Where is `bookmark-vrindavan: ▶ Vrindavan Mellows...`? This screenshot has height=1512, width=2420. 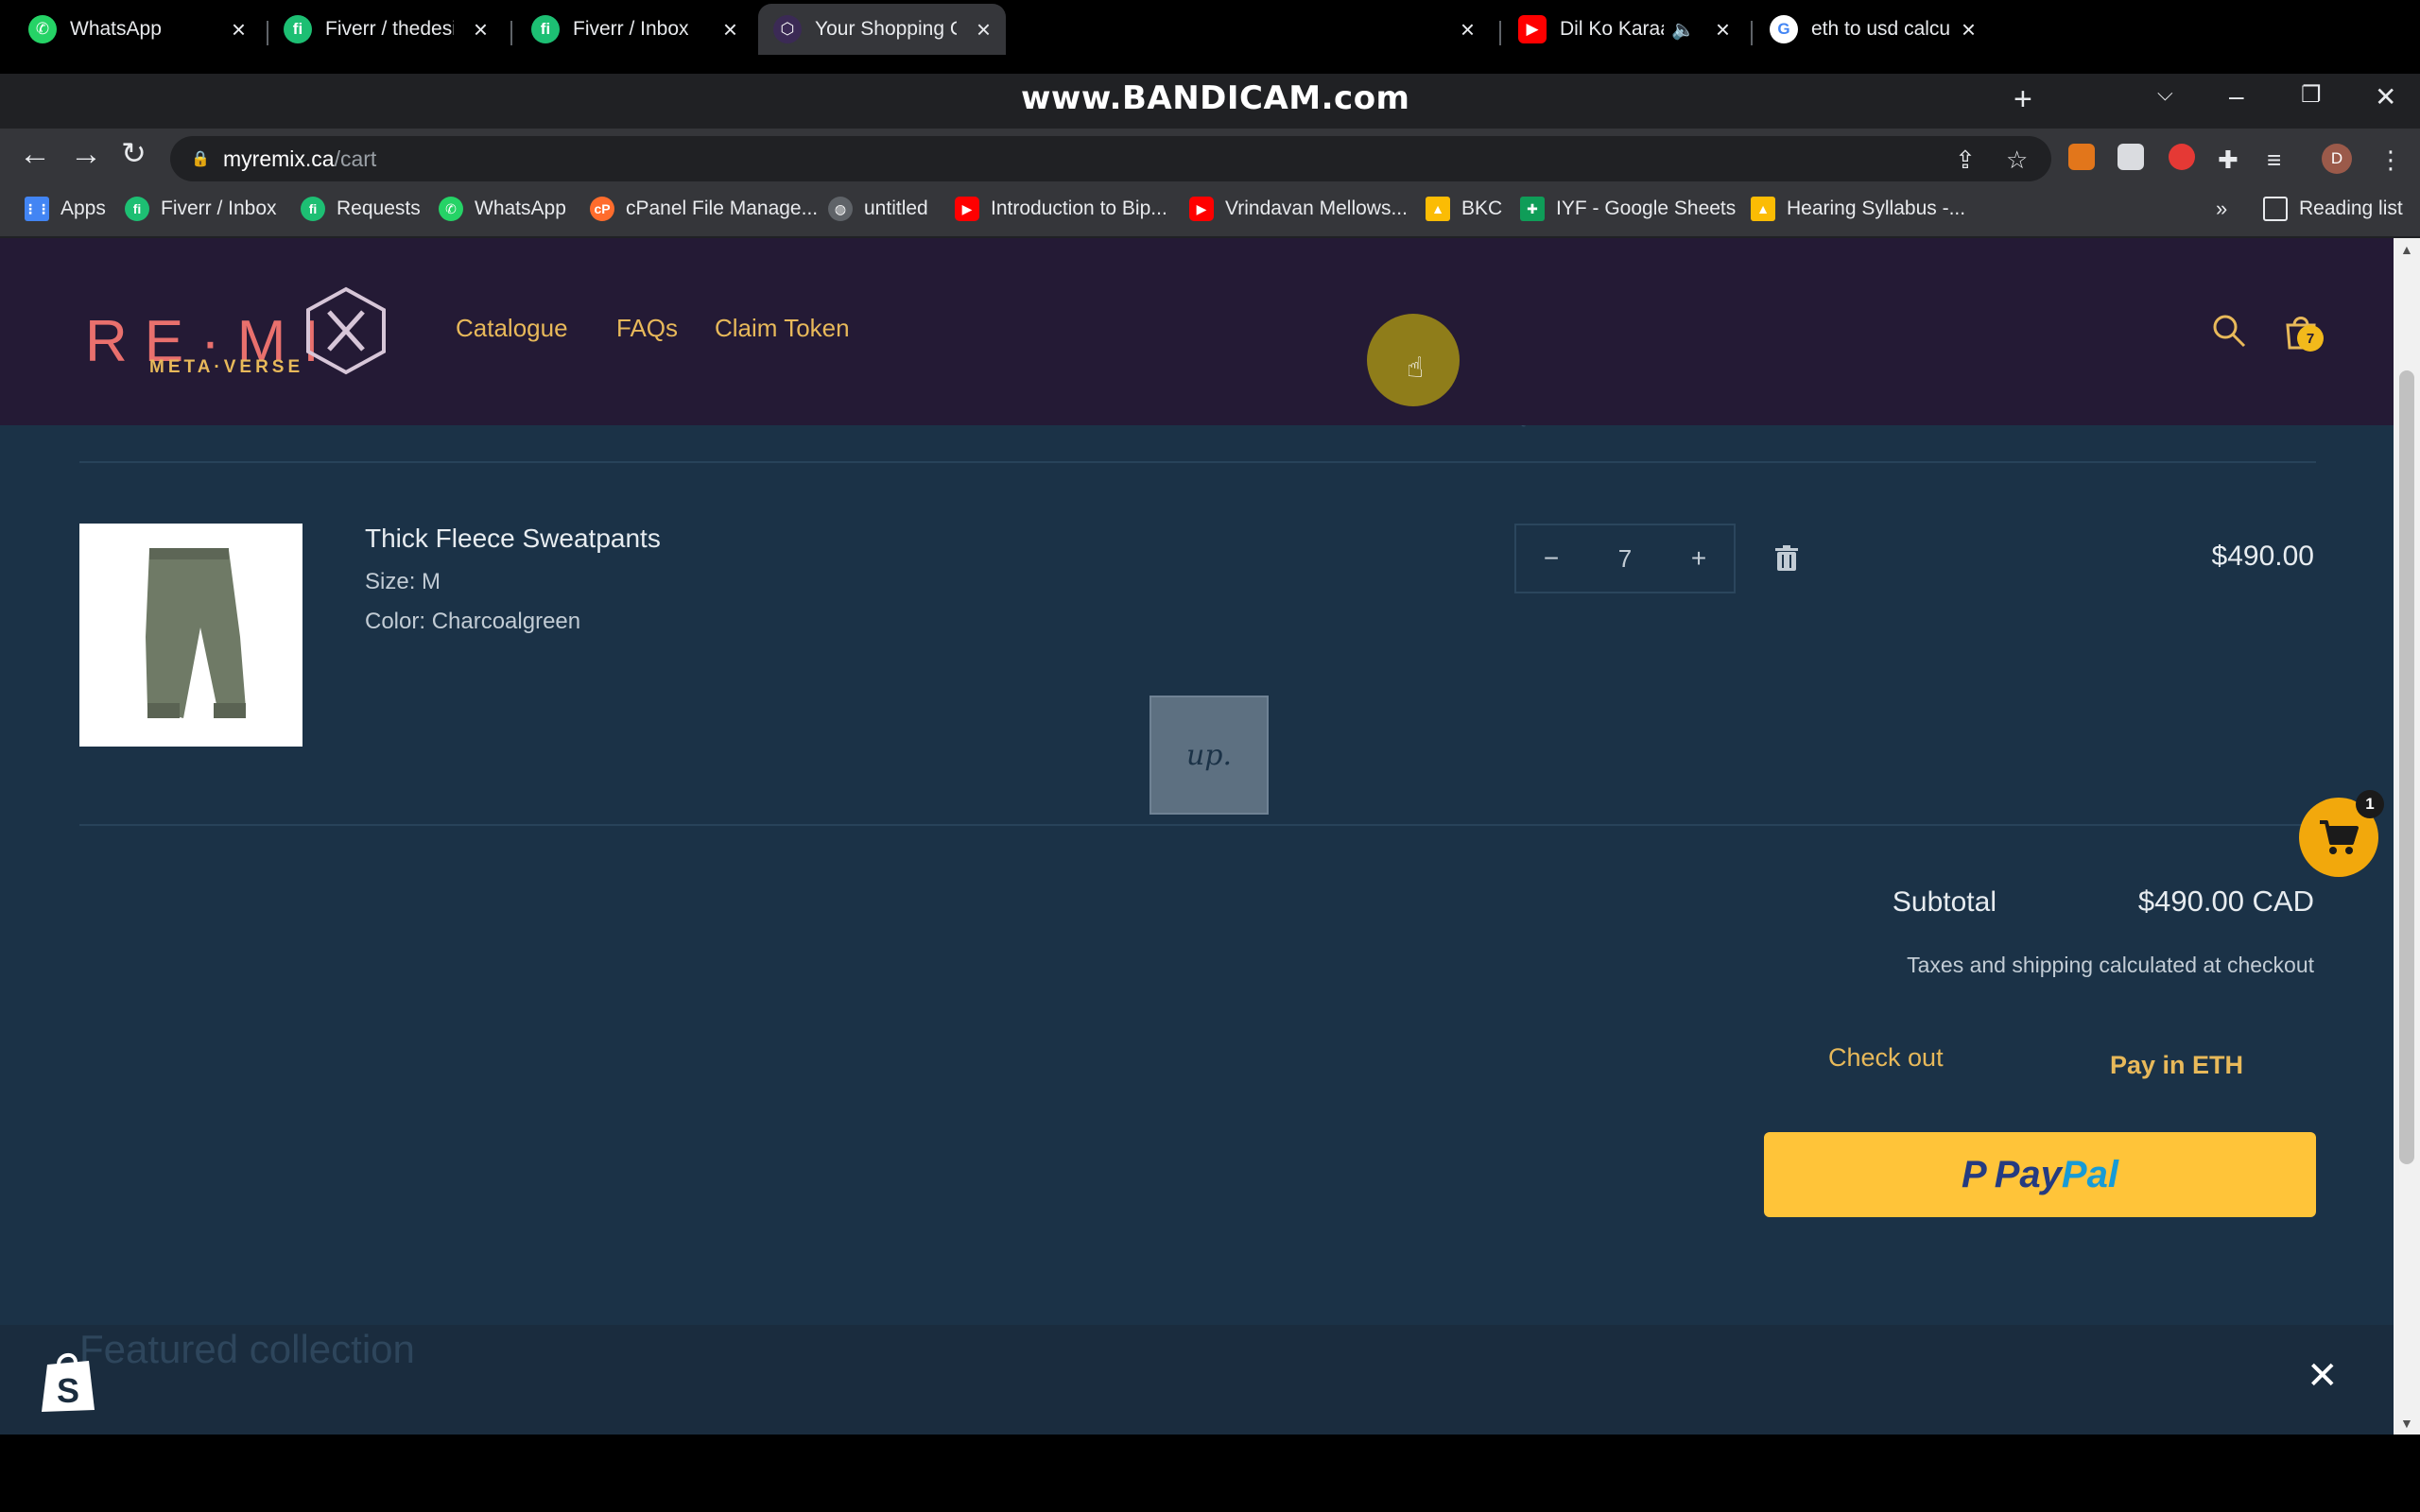 bookmark-vrindavan: ▶ Vrindavan Mellows... is located at coordinates (1298, 209).